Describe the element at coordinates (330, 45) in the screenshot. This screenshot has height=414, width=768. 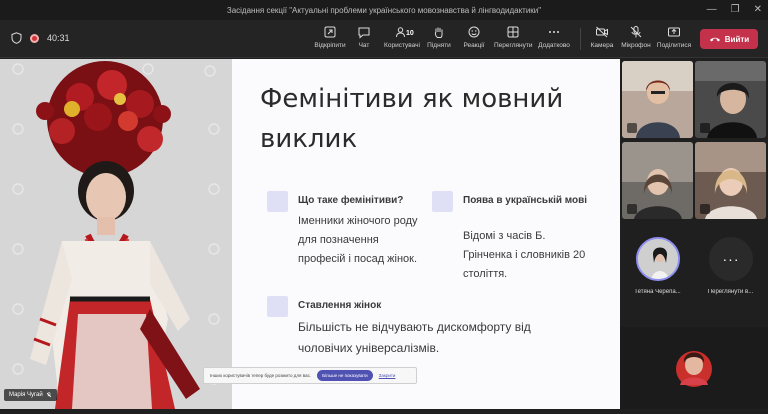
I see `unpin-label: Відкріпити` at that location.